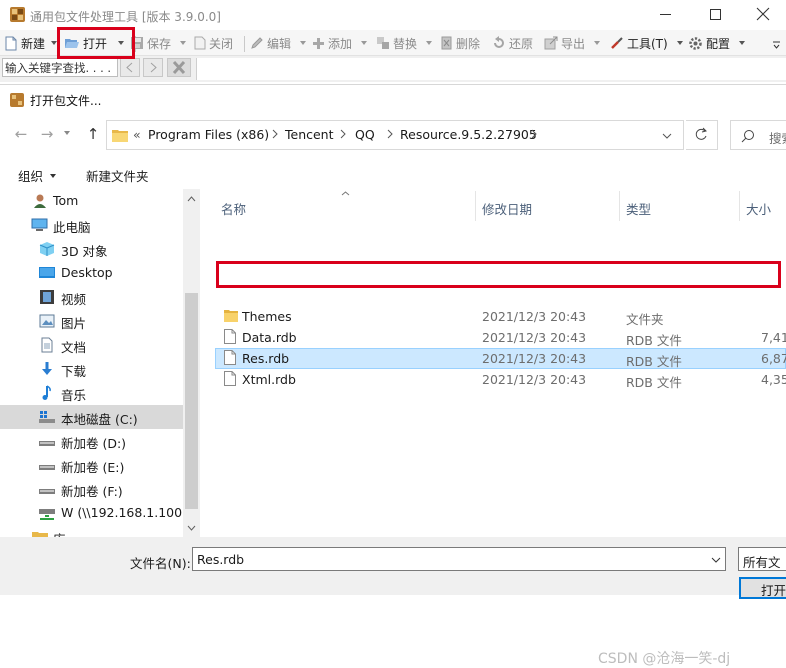  Describe the element at coordinates (39, 224) in the screenshot. I see `computer-icon` at that location.